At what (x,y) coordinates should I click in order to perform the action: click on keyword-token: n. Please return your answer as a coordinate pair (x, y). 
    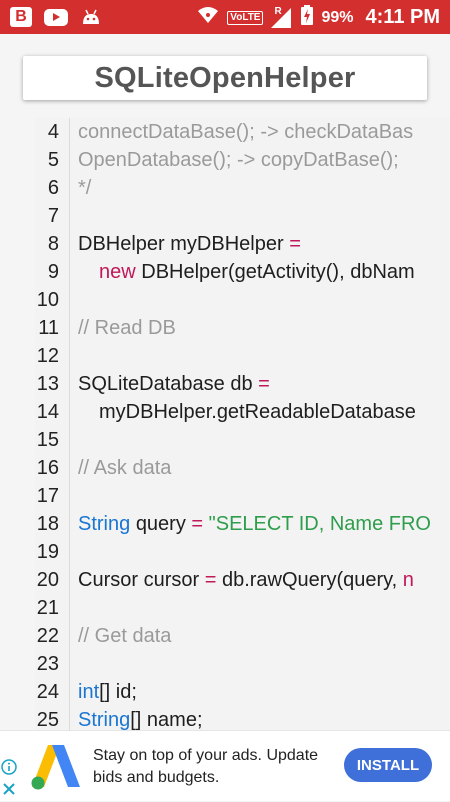
    Looking at the image, I should click on (408, 580).